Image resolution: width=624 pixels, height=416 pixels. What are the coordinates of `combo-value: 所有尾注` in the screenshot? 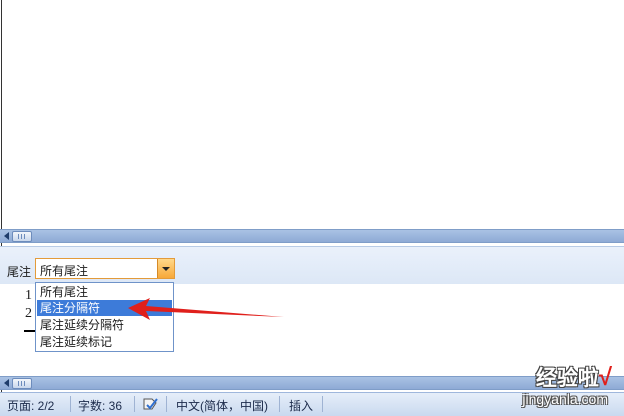 It's located at (64, 271).